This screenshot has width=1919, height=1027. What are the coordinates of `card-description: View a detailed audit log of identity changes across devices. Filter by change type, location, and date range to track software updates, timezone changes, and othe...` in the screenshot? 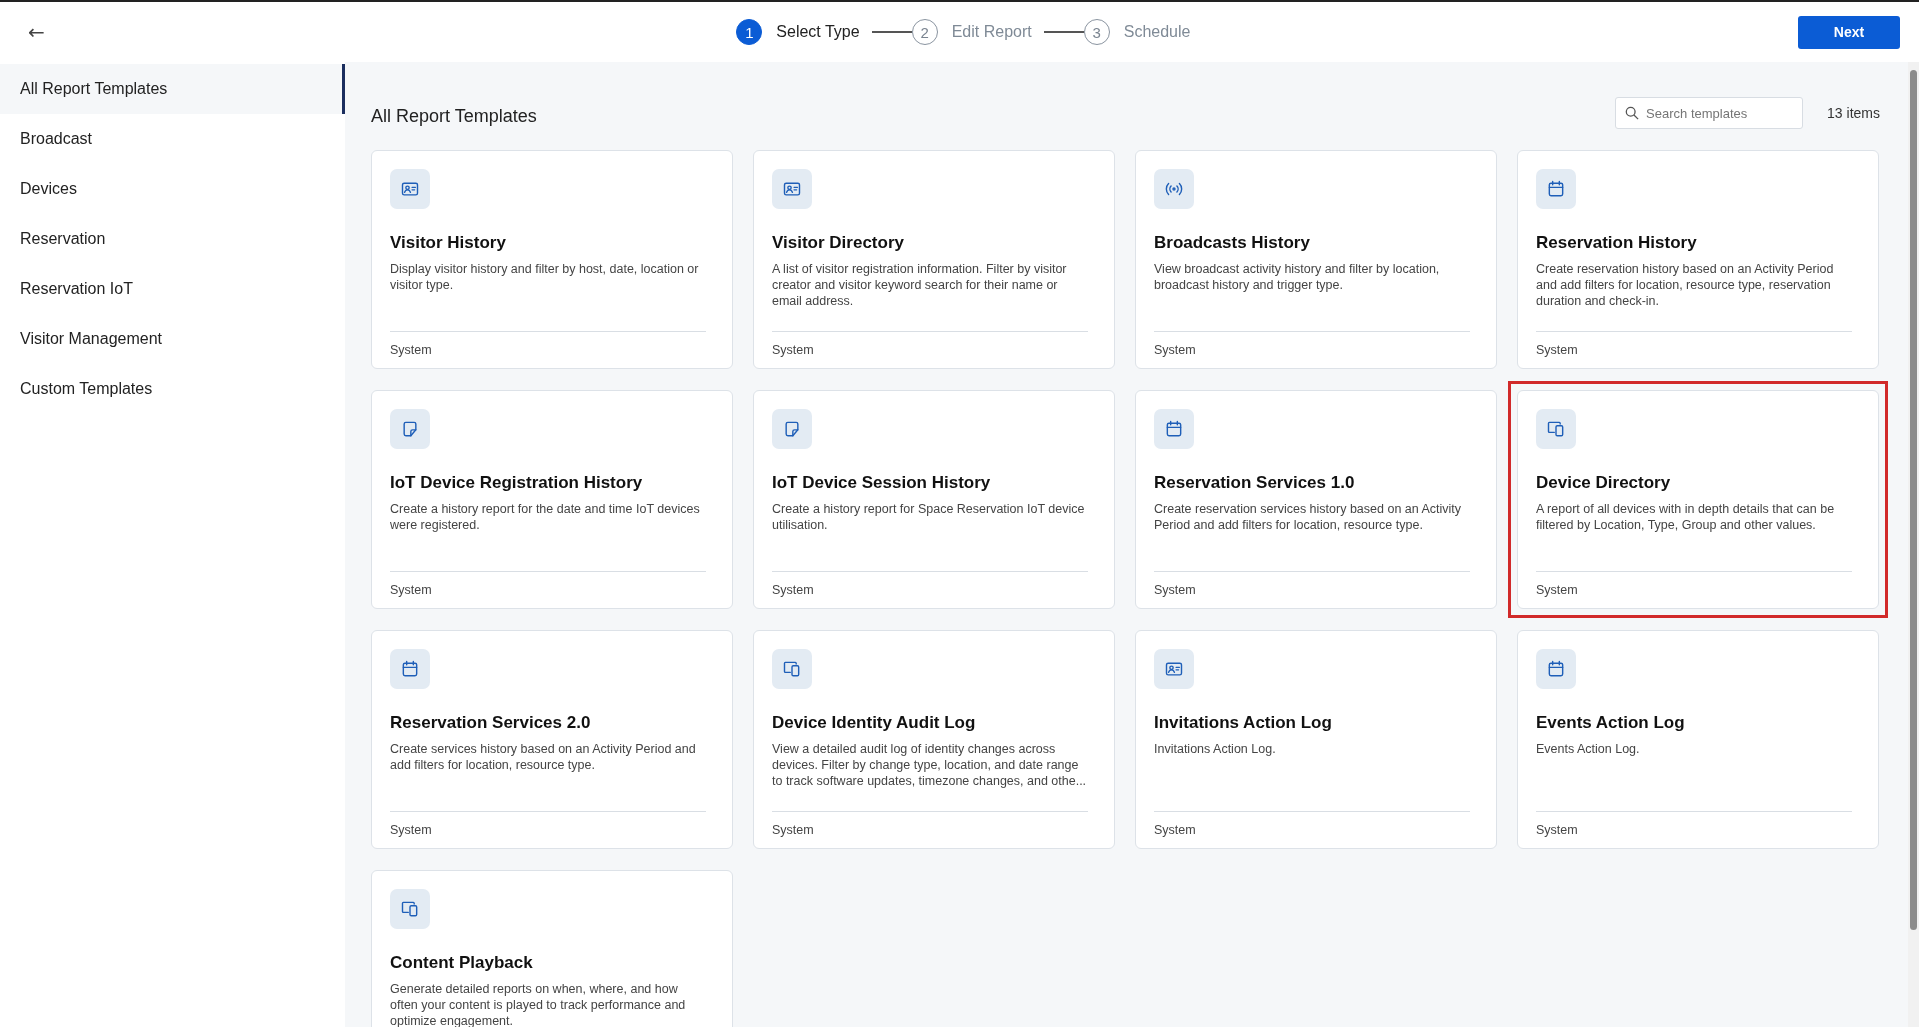 It's located at (930, 765).